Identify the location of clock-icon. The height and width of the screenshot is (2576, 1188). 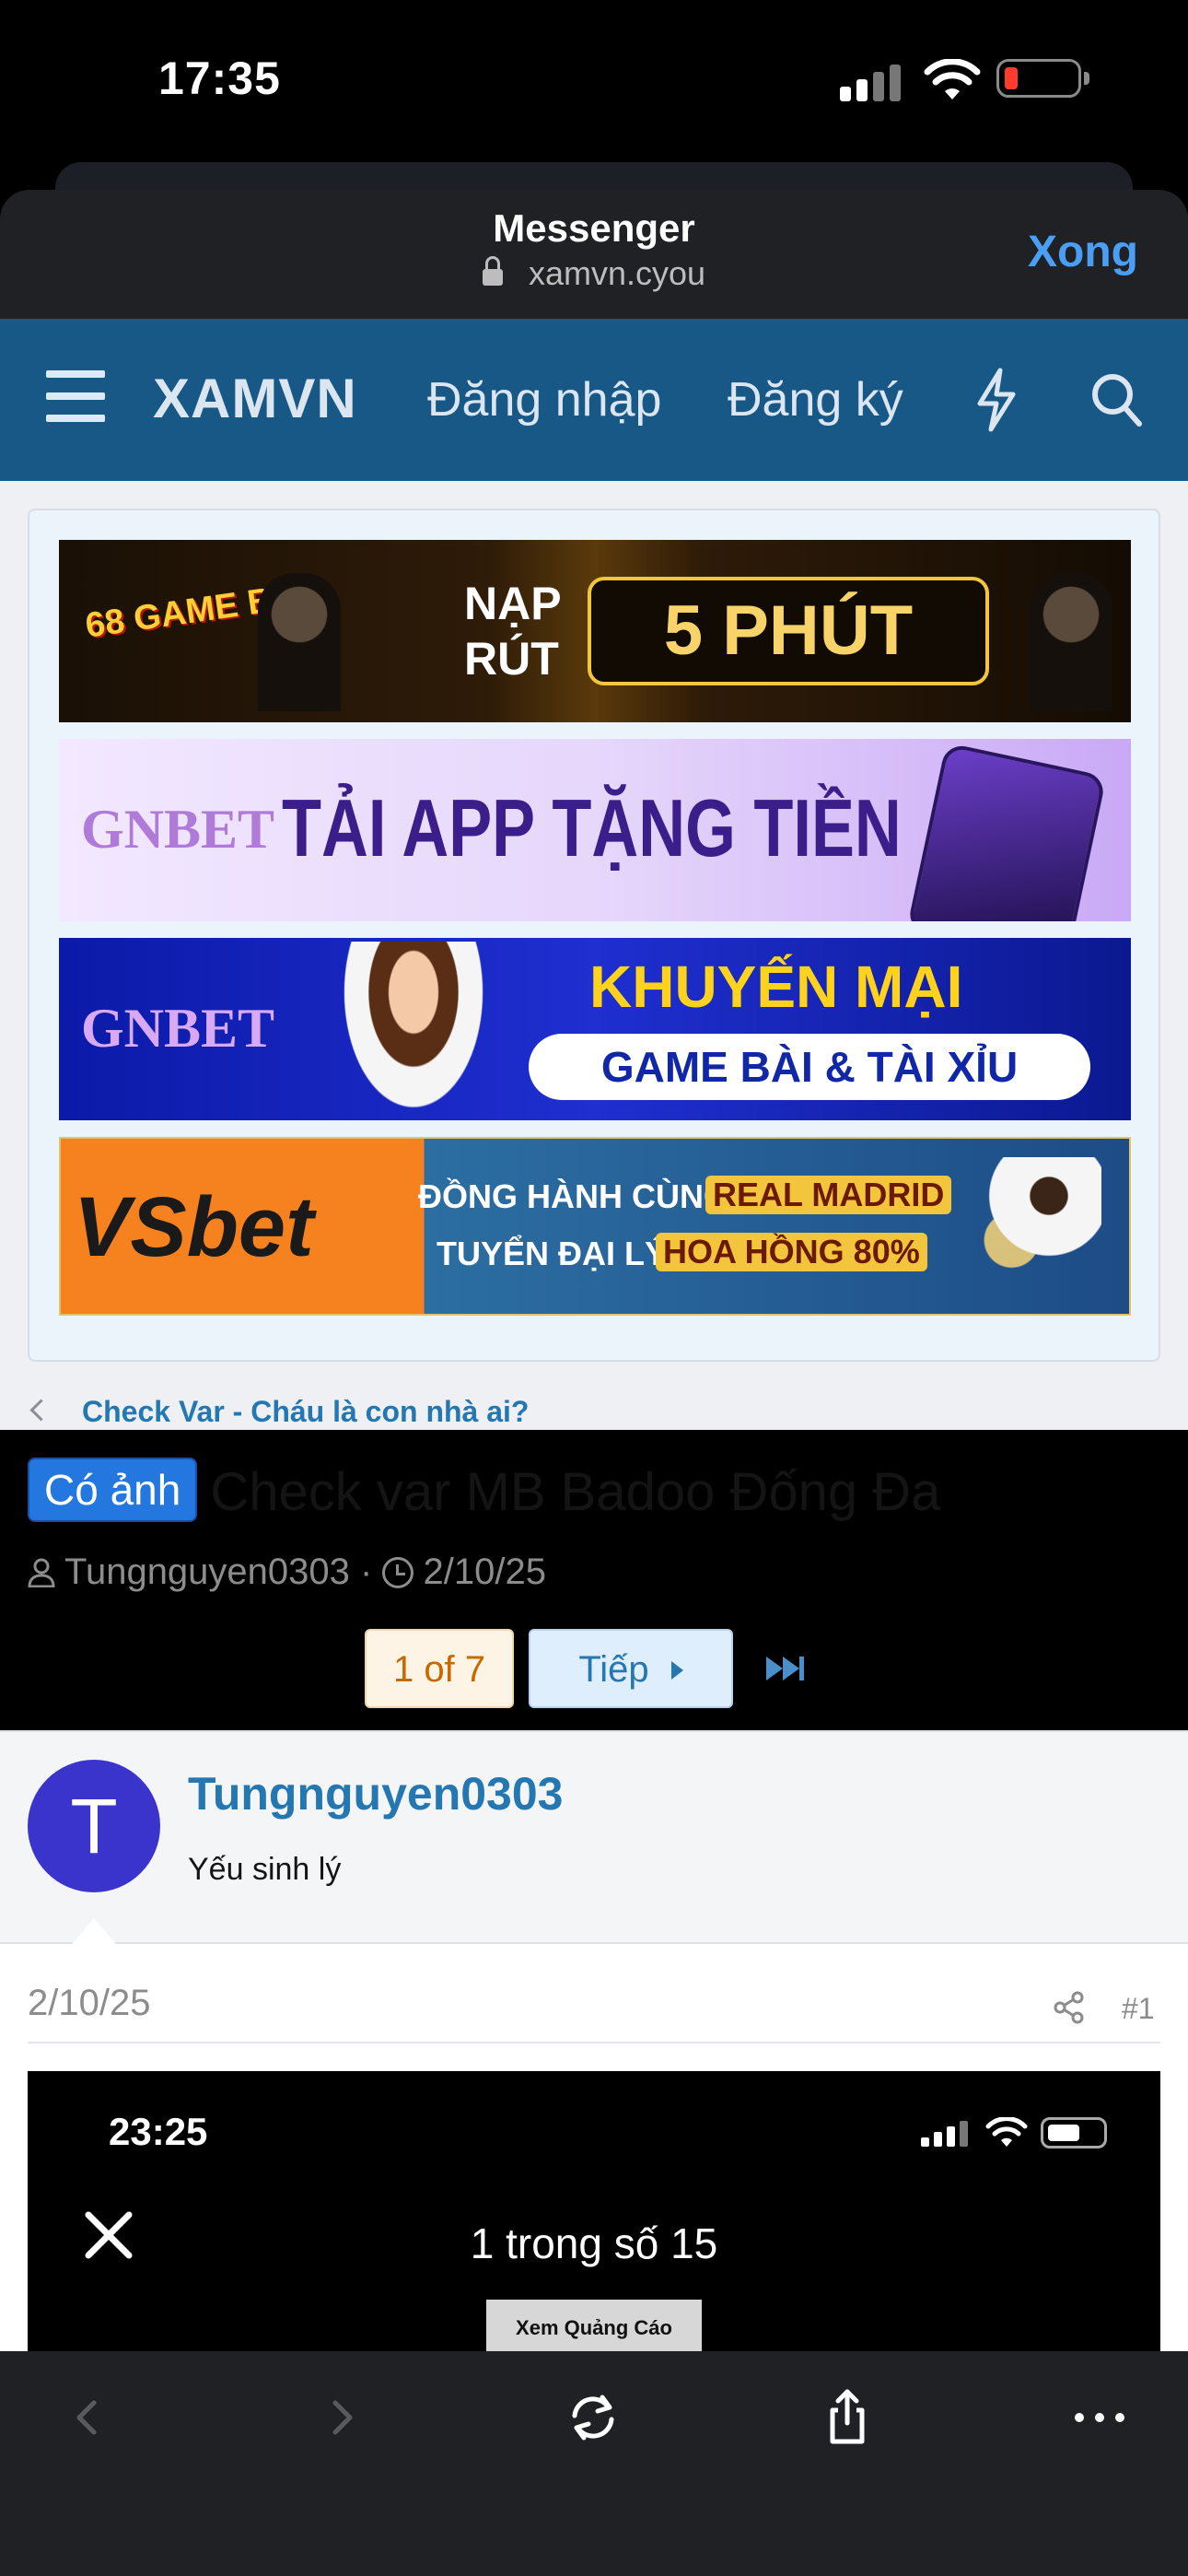
(398, 1572).